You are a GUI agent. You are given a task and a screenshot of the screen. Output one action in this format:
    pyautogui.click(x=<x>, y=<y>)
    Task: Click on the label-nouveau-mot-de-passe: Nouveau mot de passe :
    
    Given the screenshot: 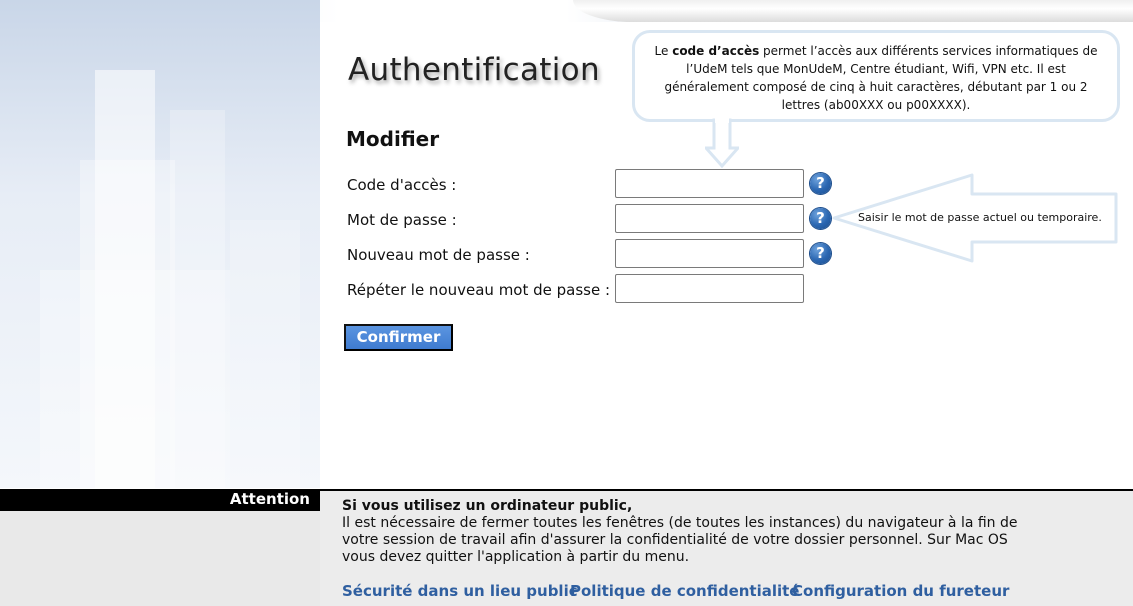 What is the action you would take?
    pyautogui.click(x=438, y=255)
    